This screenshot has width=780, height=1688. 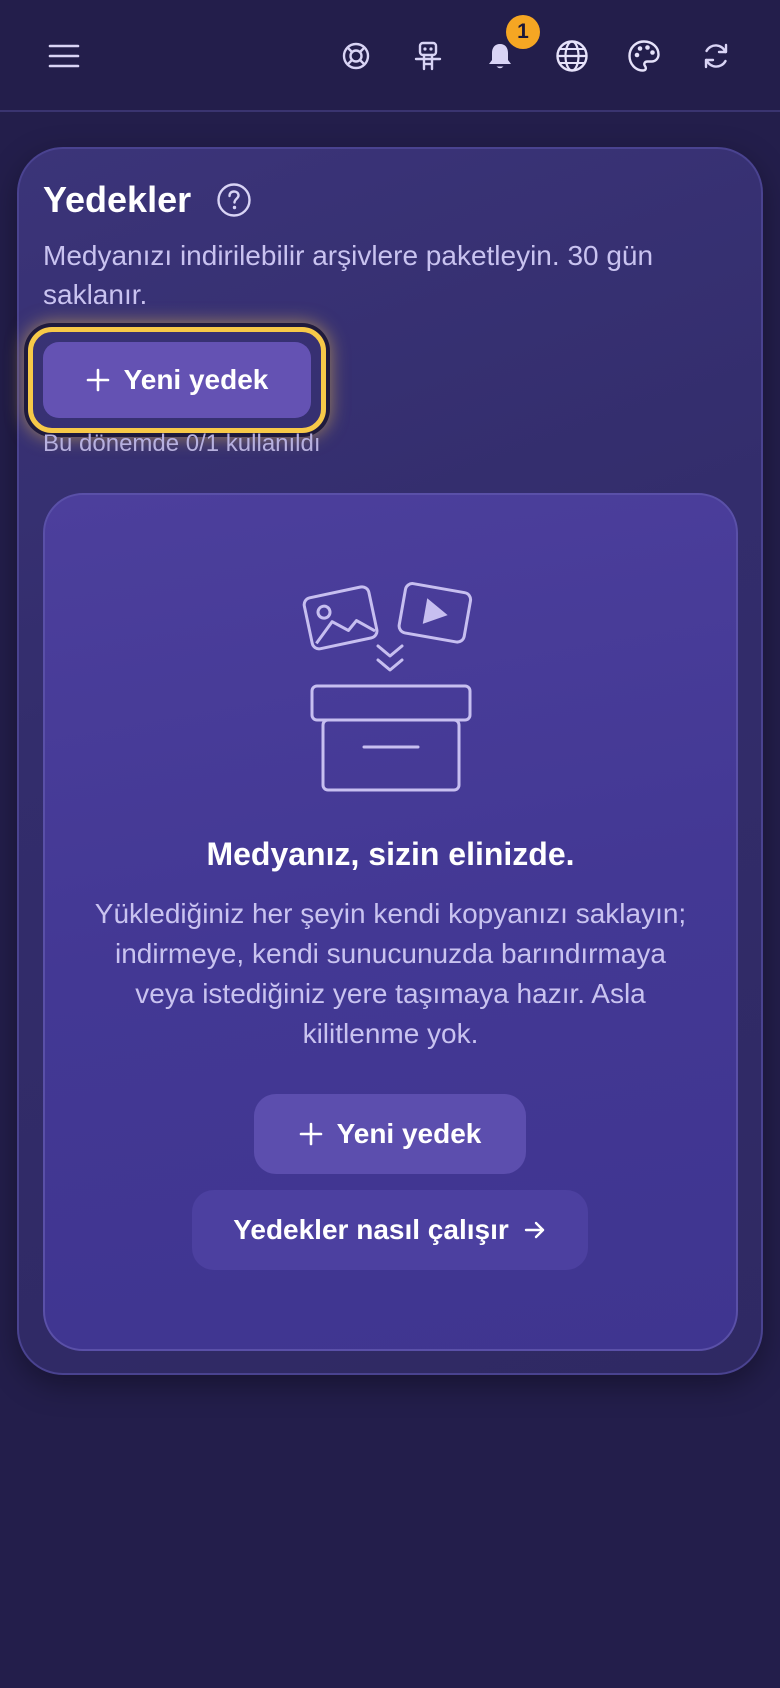 What do you see at coordinates (409, 1133) in the screenshot?
I see `empty-state-new-backup-label: Yeni yedek` at bounding box center [409, 1133].